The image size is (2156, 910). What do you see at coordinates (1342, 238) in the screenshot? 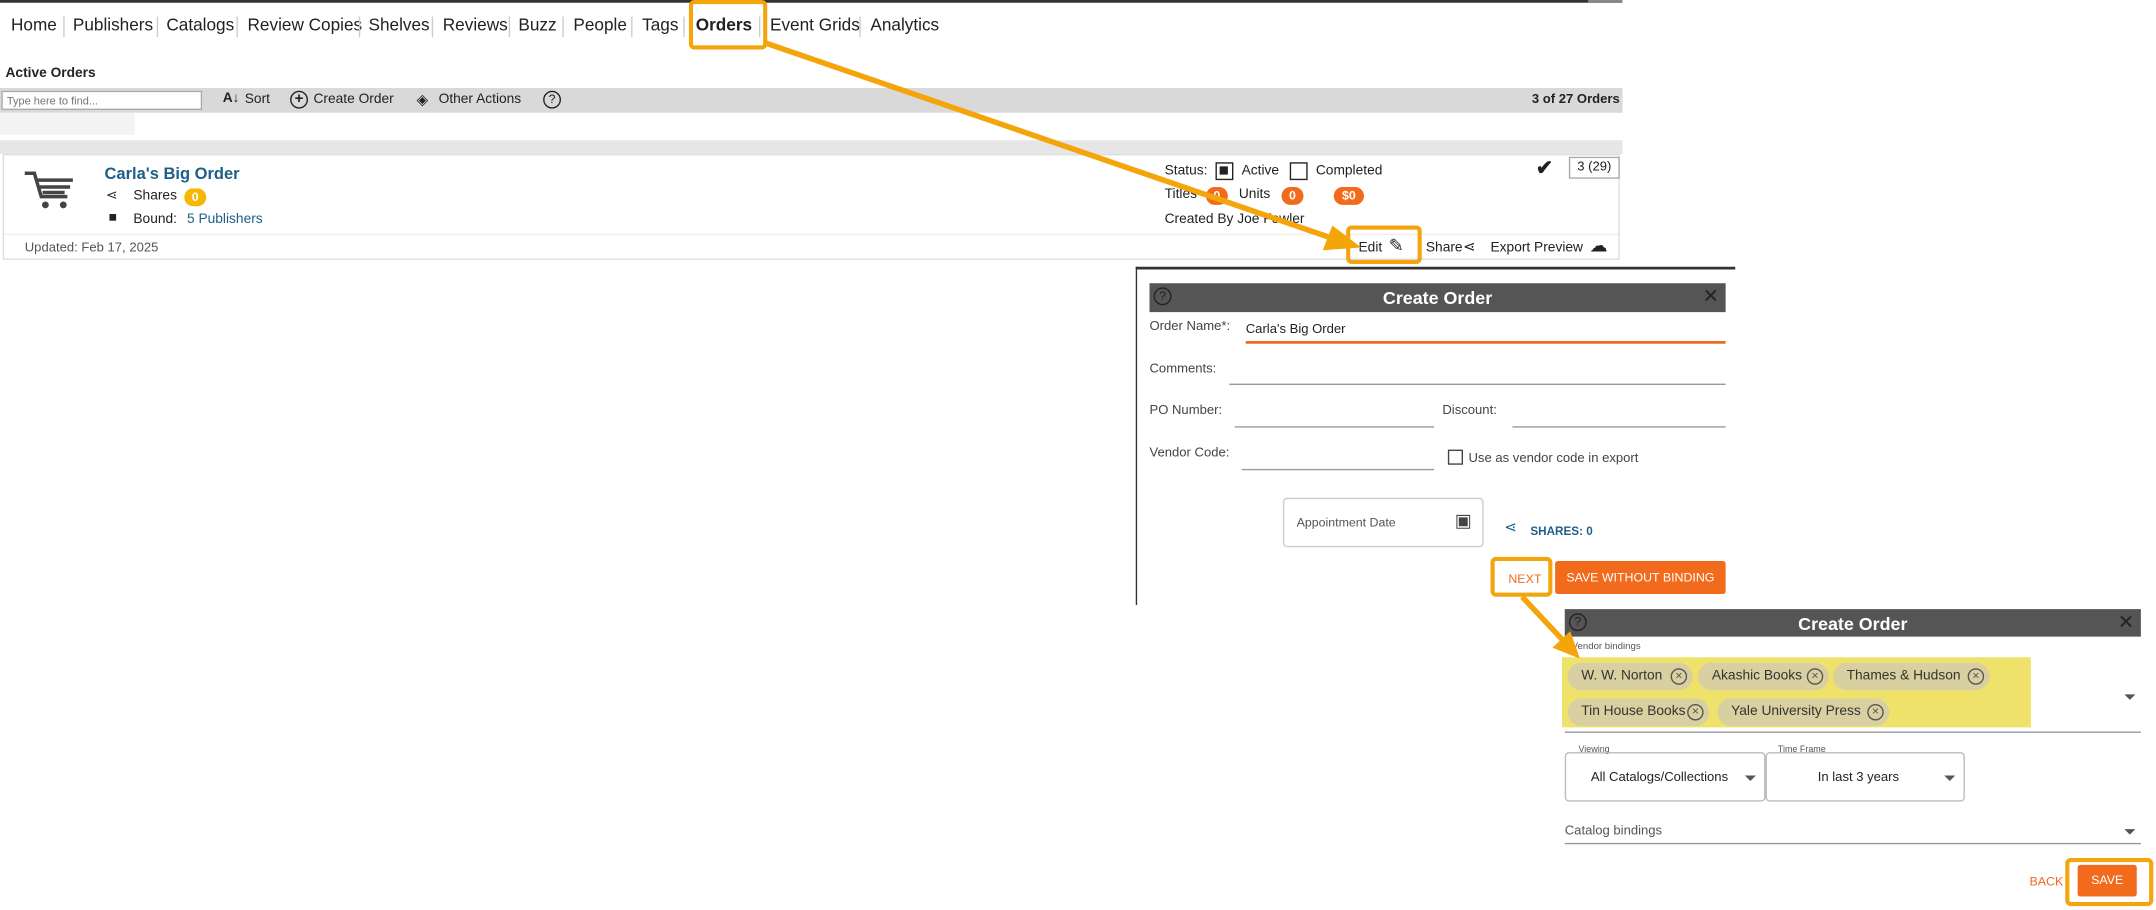
I see `arrow-head` at bounding box center [1342, 238].